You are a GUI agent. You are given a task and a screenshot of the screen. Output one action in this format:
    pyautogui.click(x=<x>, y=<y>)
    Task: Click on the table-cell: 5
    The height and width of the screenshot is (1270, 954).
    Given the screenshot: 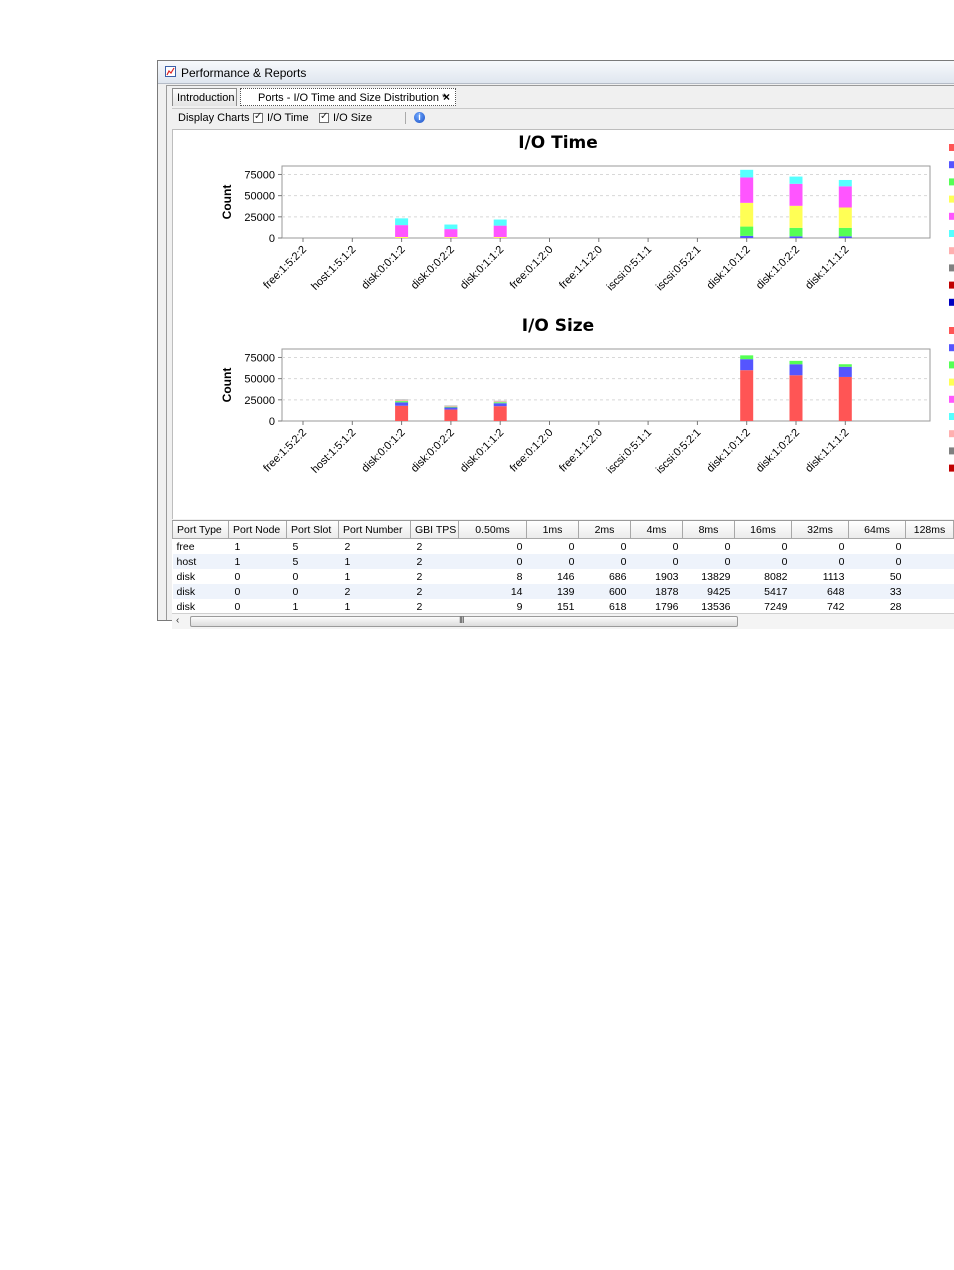 What is the action you would take?
    pyautogui.click(x=295, y=546)
    